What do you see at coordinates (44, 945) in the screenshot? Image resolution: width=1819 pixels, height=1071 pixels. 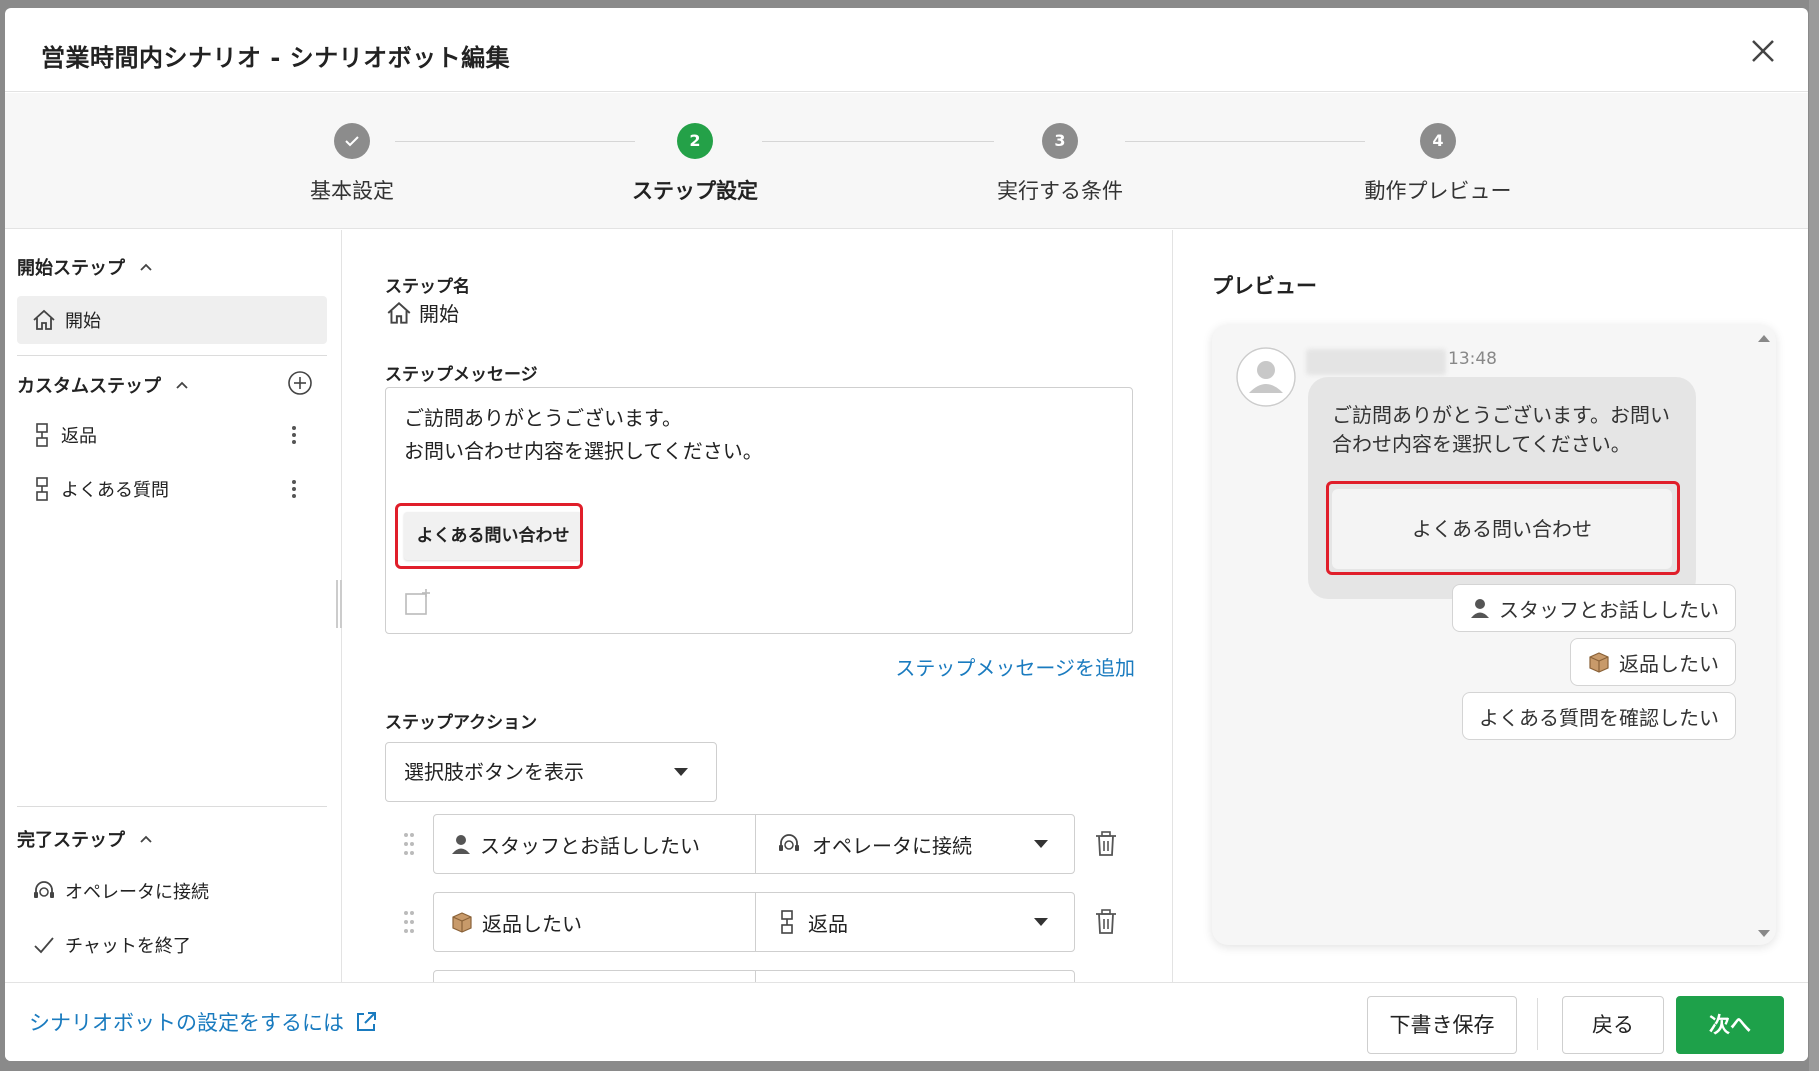 I see `check-icon` at bounding box center [44, 945].